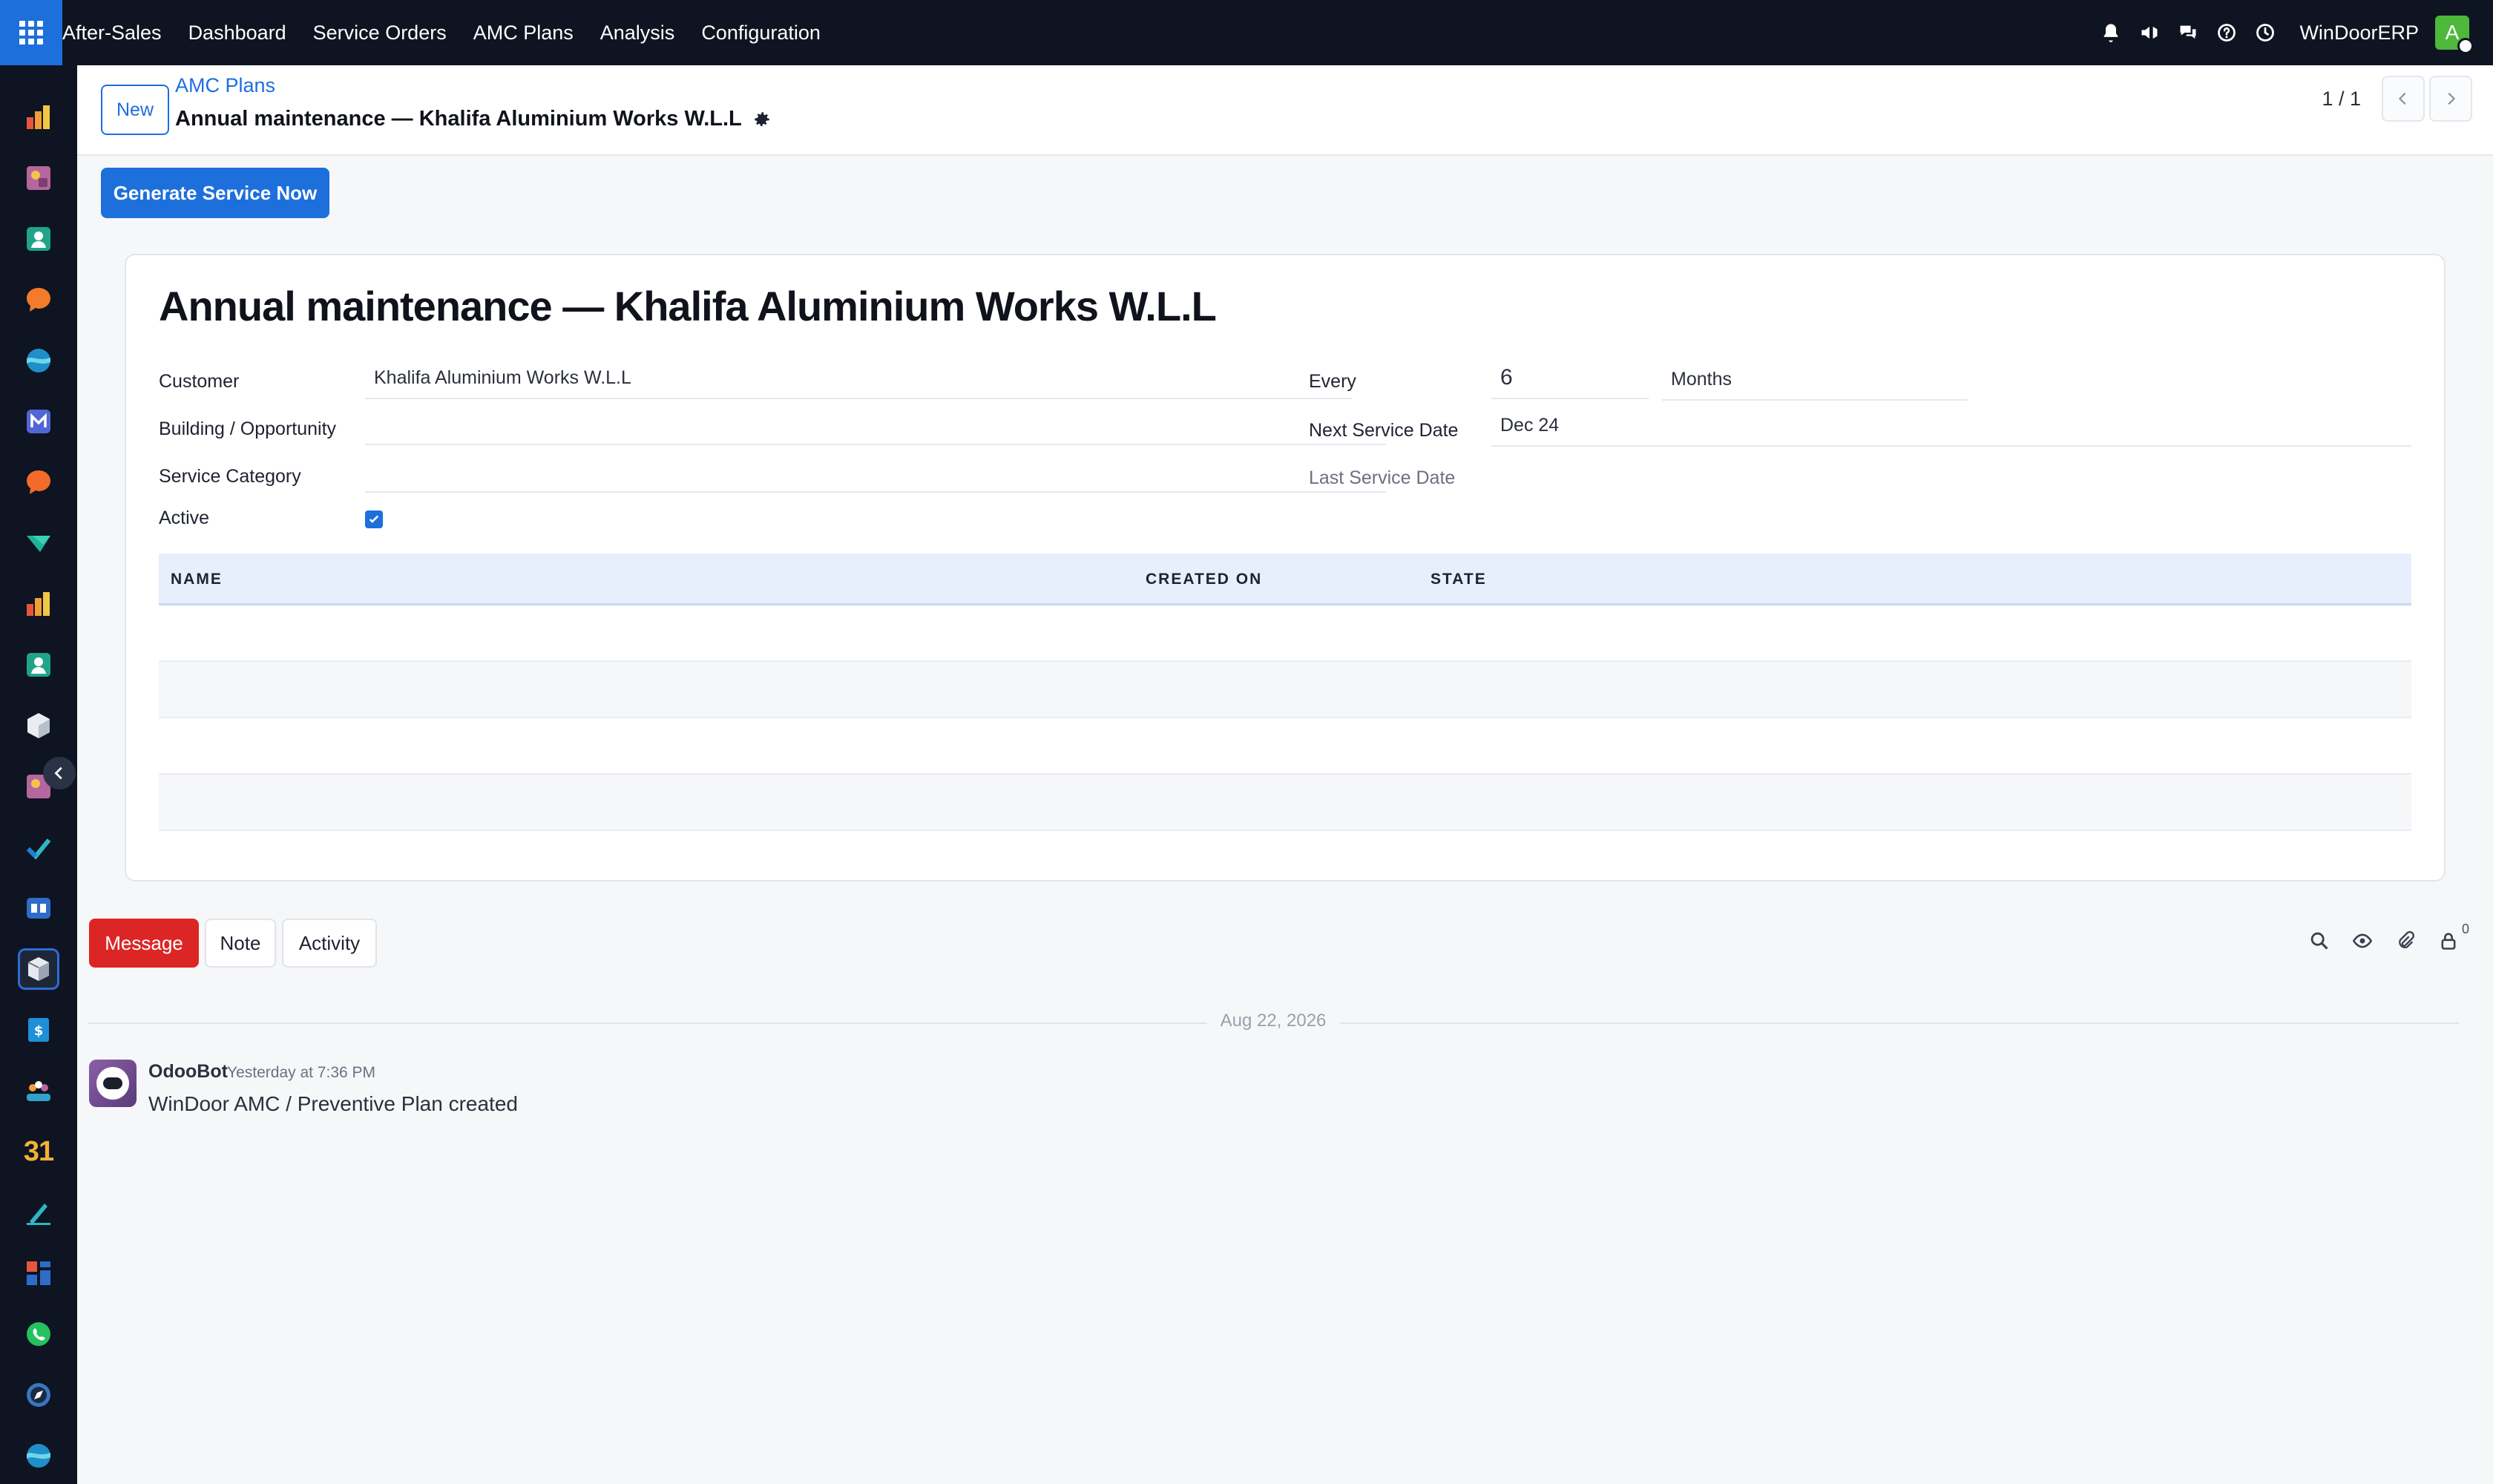  I want to click on calendar-31-icon: 31, so click(38, 1151).